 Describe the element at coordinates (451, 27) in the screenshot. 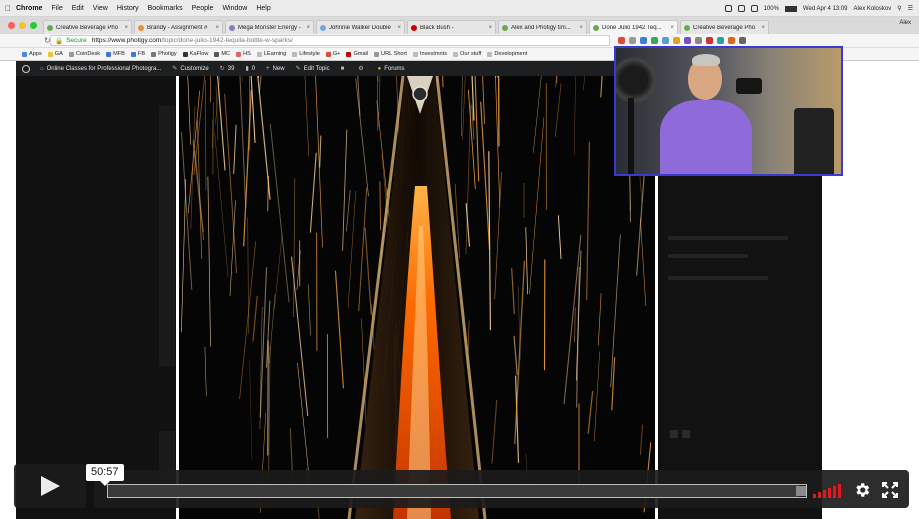

I see `tab: Black Bush - ×` at that location.